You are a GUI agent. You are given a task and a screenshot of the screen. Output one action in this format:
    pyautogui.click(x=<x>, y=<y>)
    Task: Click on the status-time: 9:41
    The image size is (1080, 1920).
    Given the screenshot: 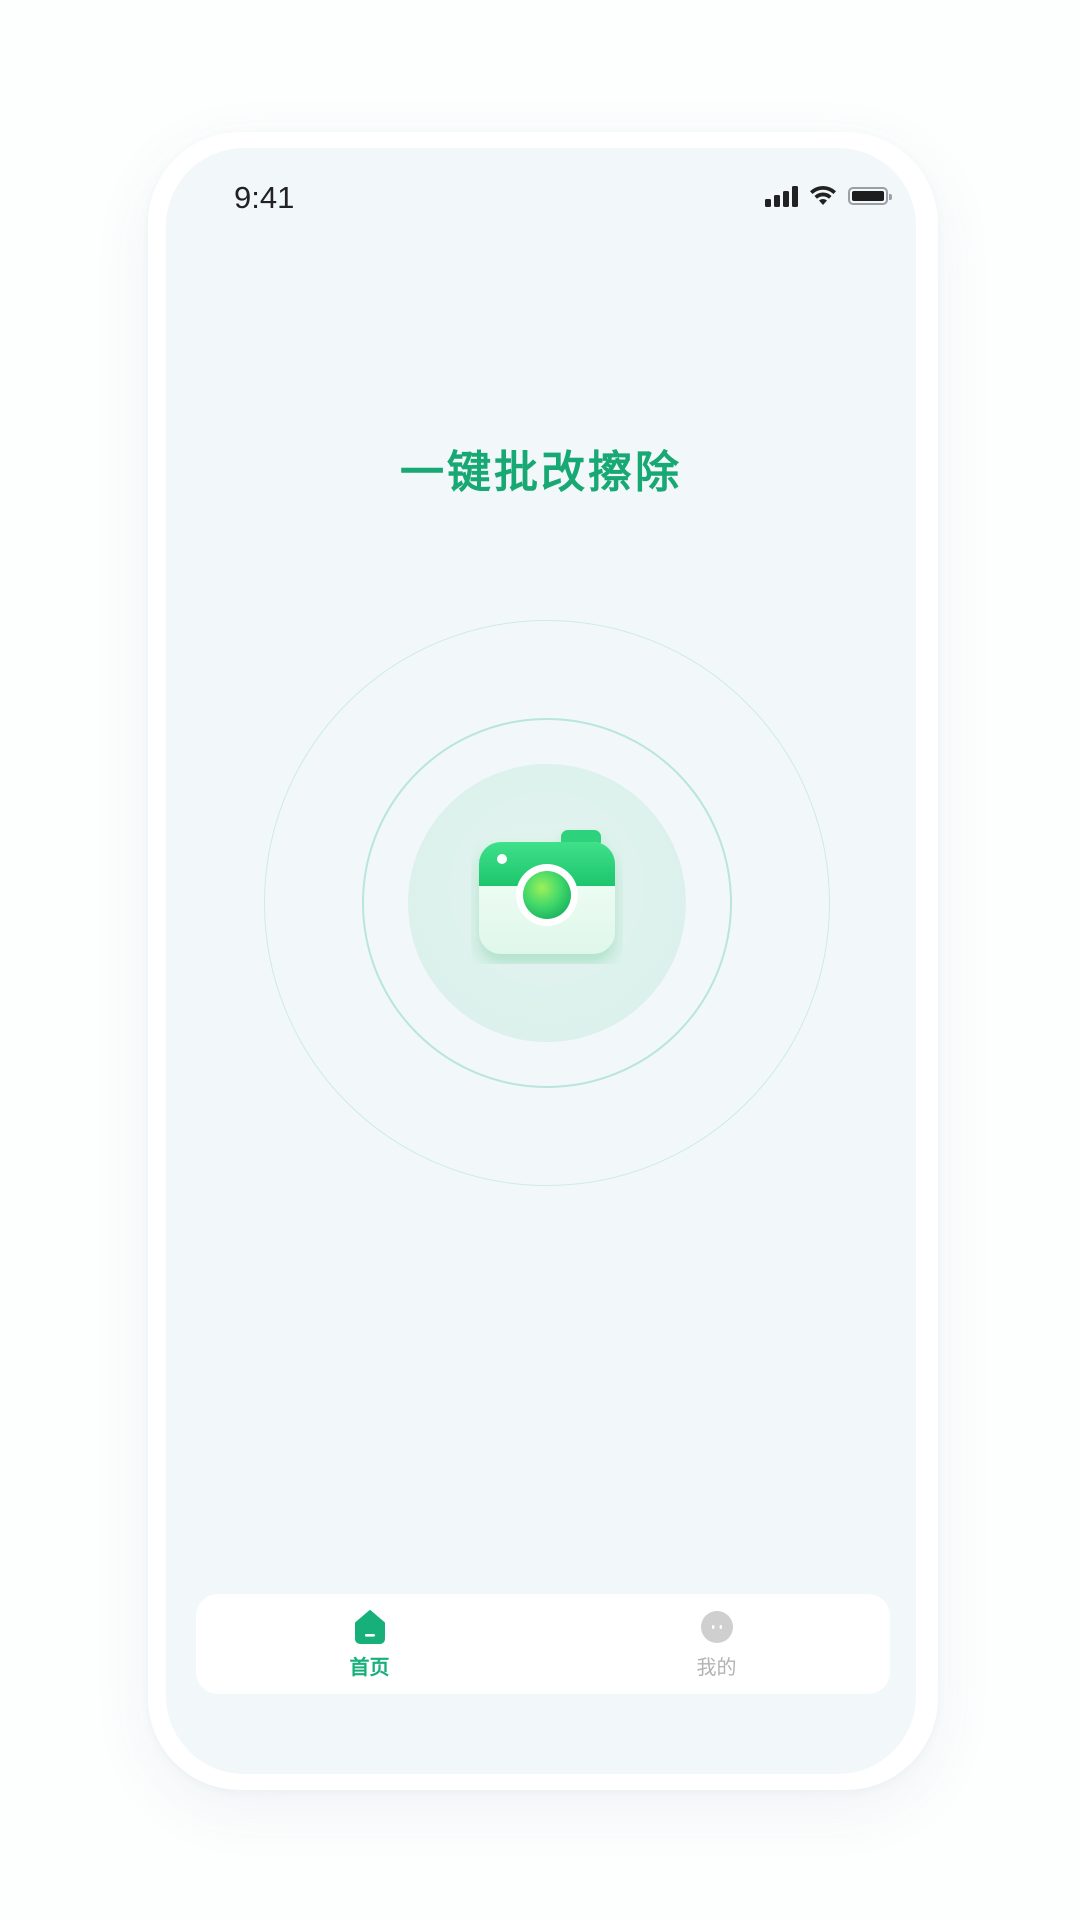 What is the action you would take?
    pyautogui.click(x=264, y=197)
    